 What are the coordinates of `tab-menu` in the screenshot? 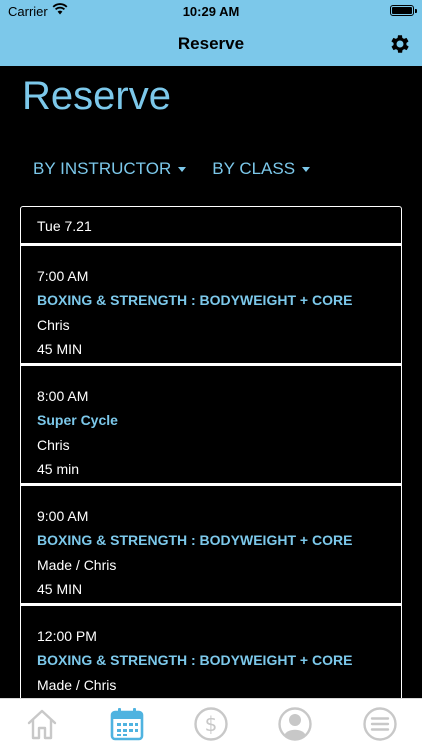 It's located at (380, 724).